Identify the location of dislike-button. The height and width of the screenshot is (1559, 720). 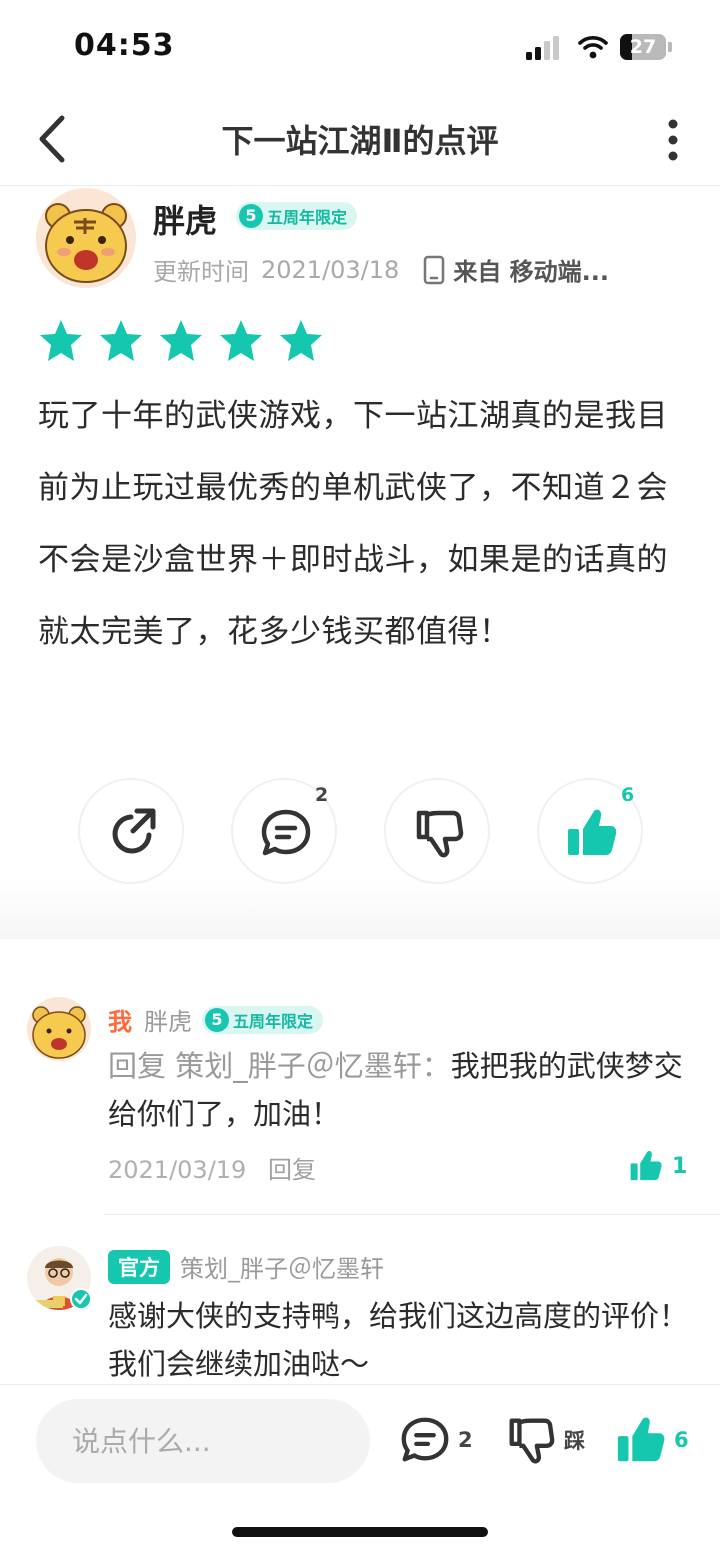
(437, 831).